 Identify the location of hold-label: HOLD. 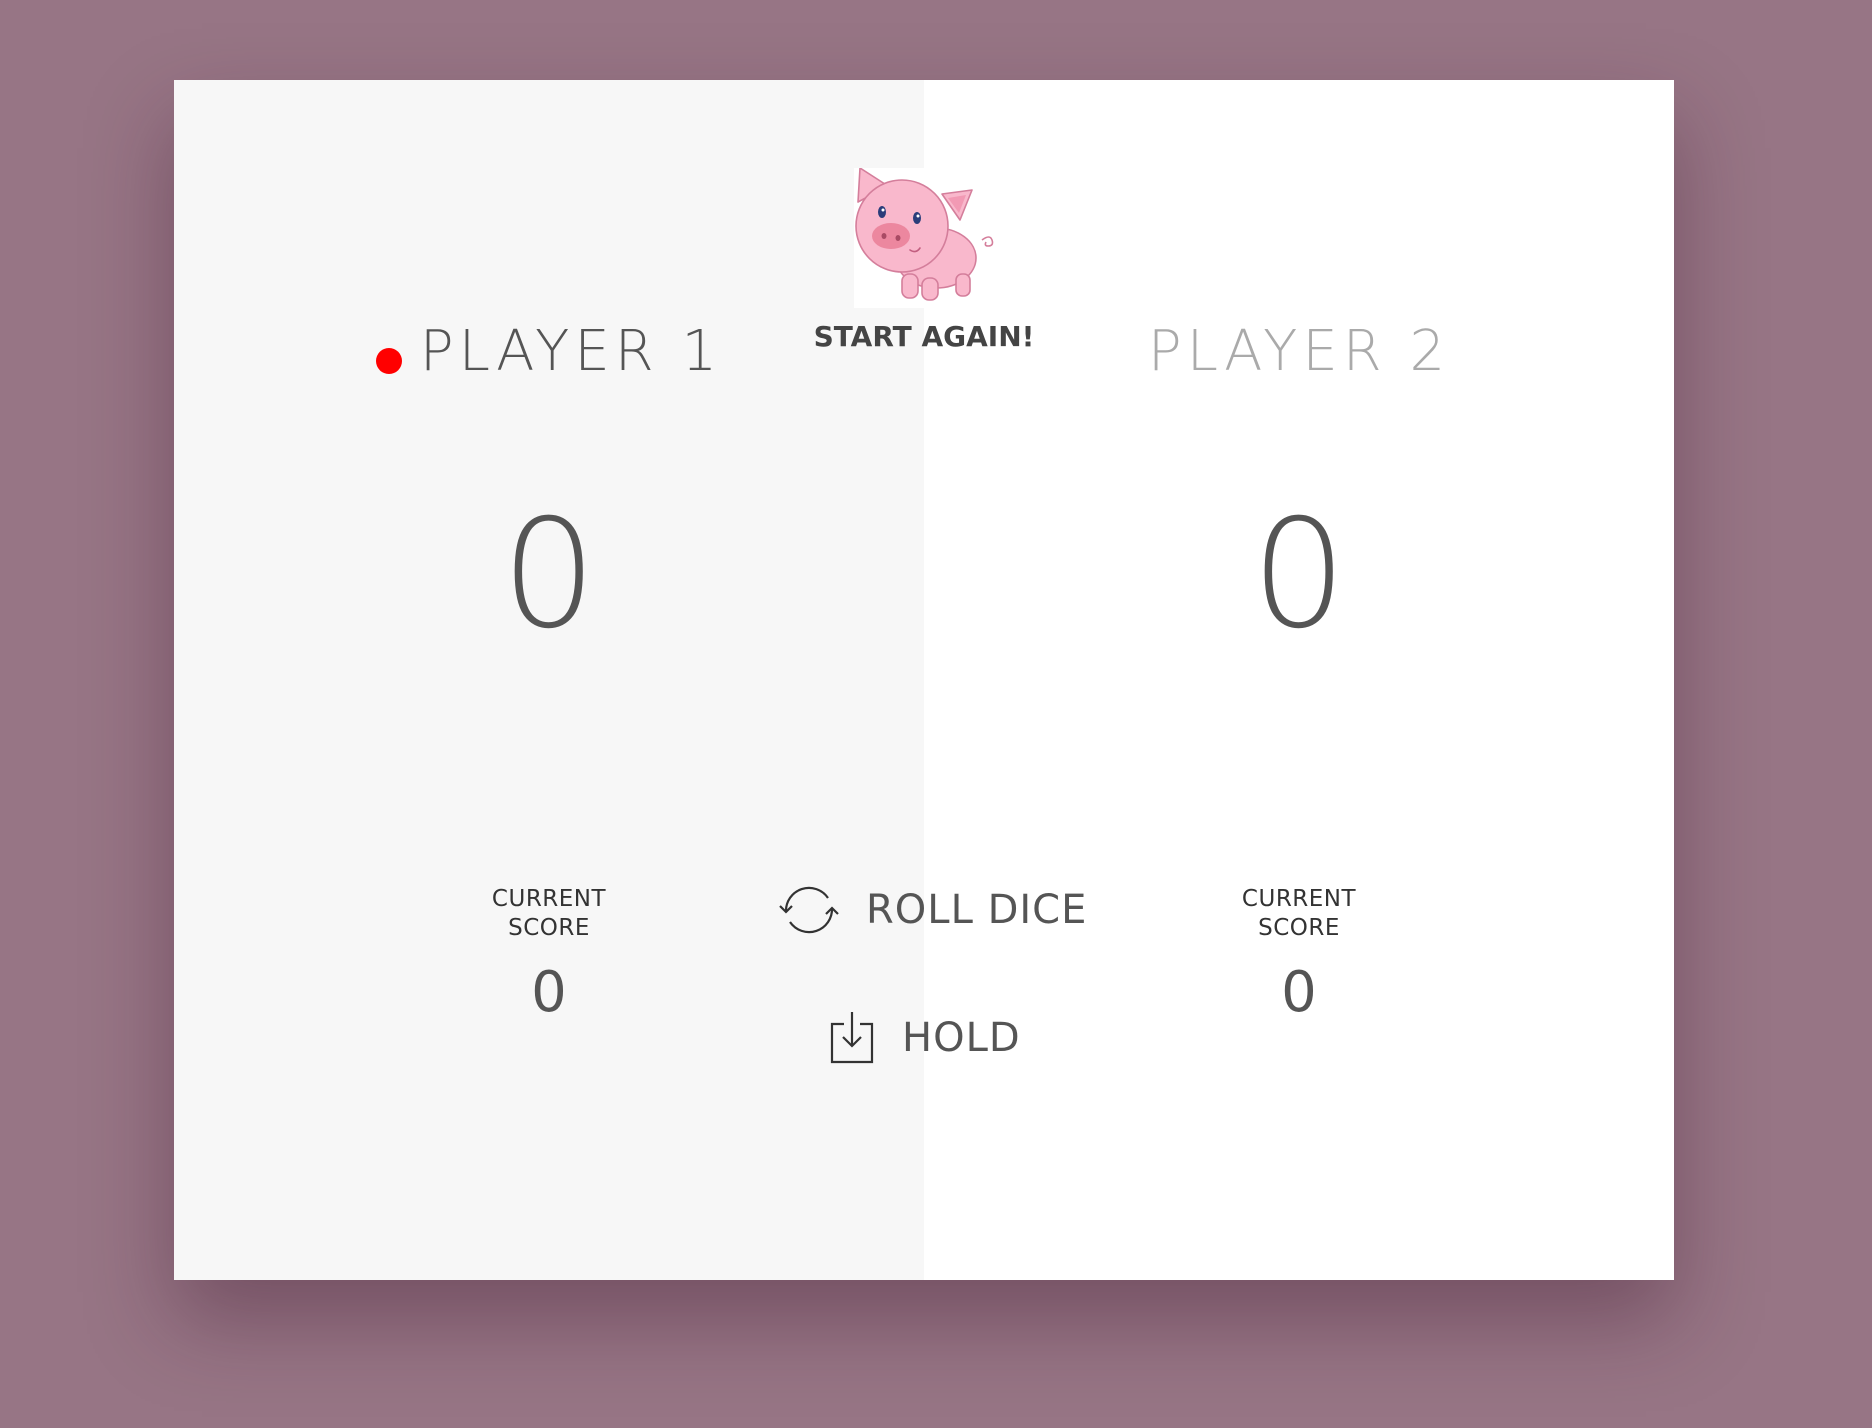
(961, 1038).